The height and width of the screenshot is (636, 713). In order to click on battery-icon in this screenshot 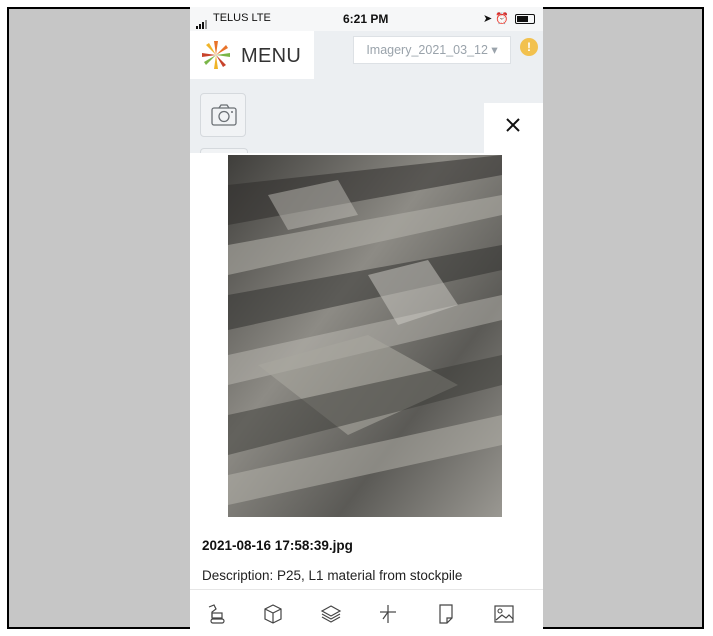, I will do `click(525, 19)`.